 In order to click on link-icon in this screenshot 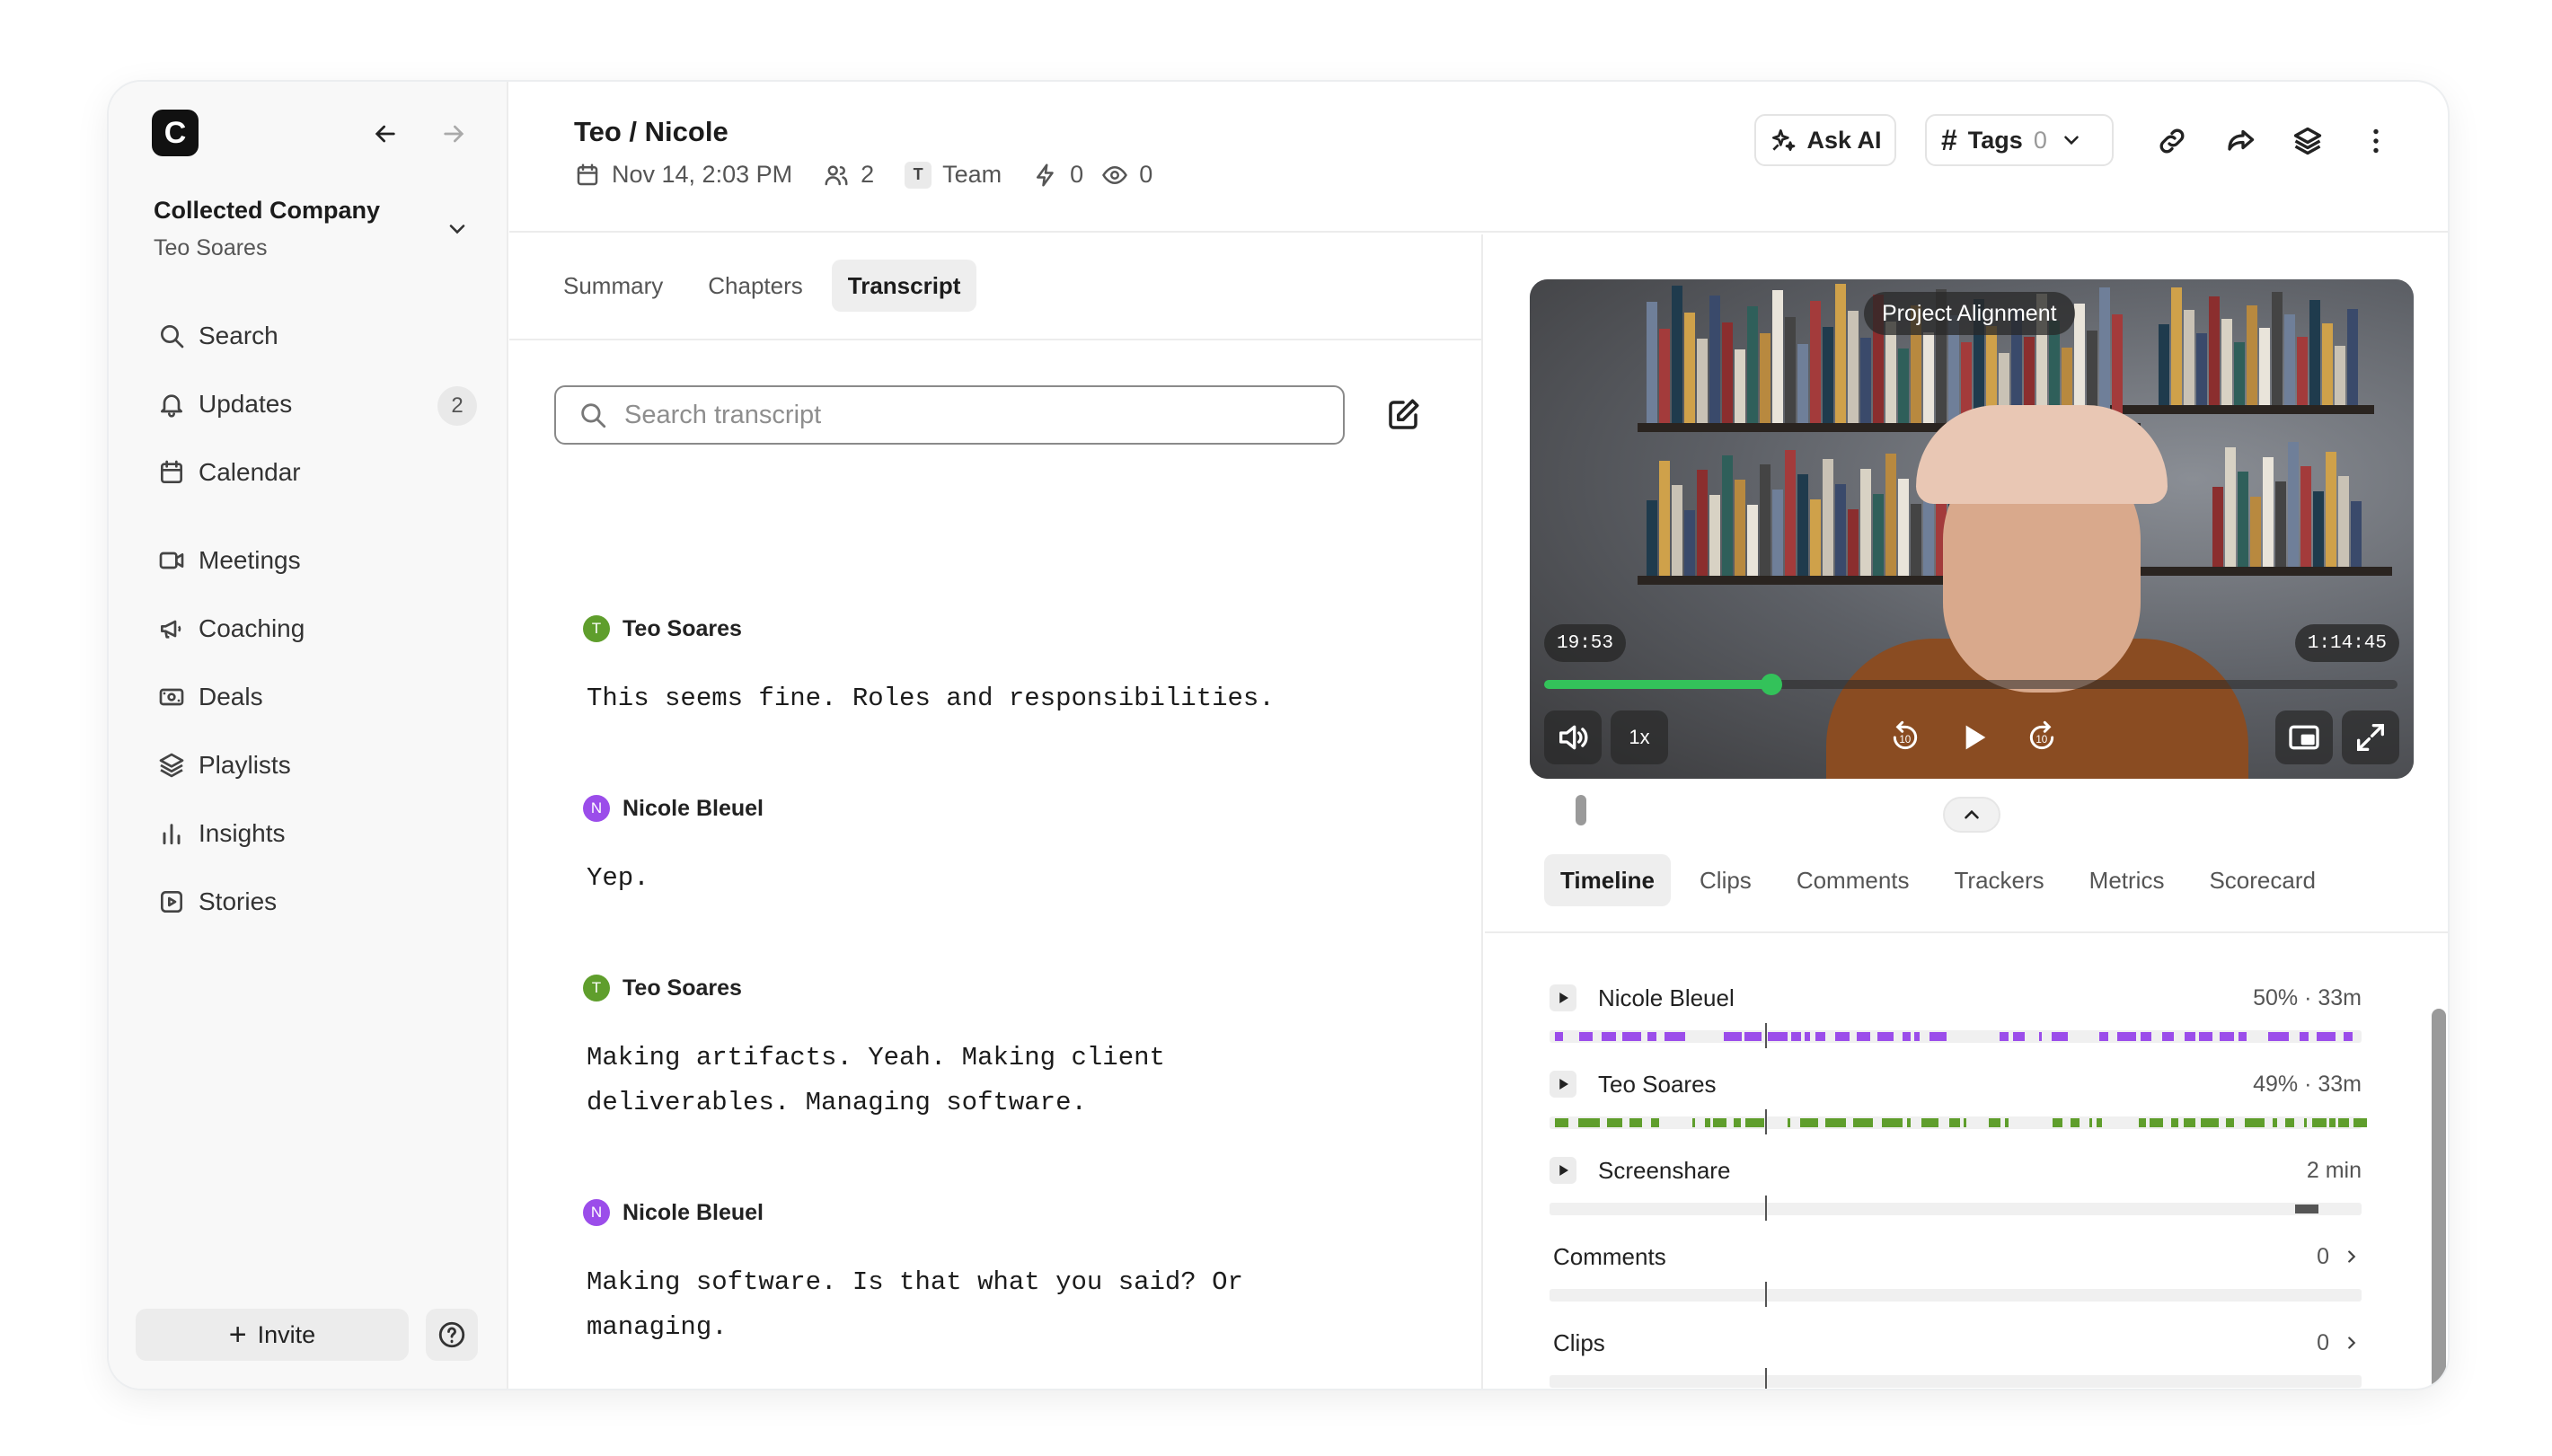, I will do `click(2172, 141)`.